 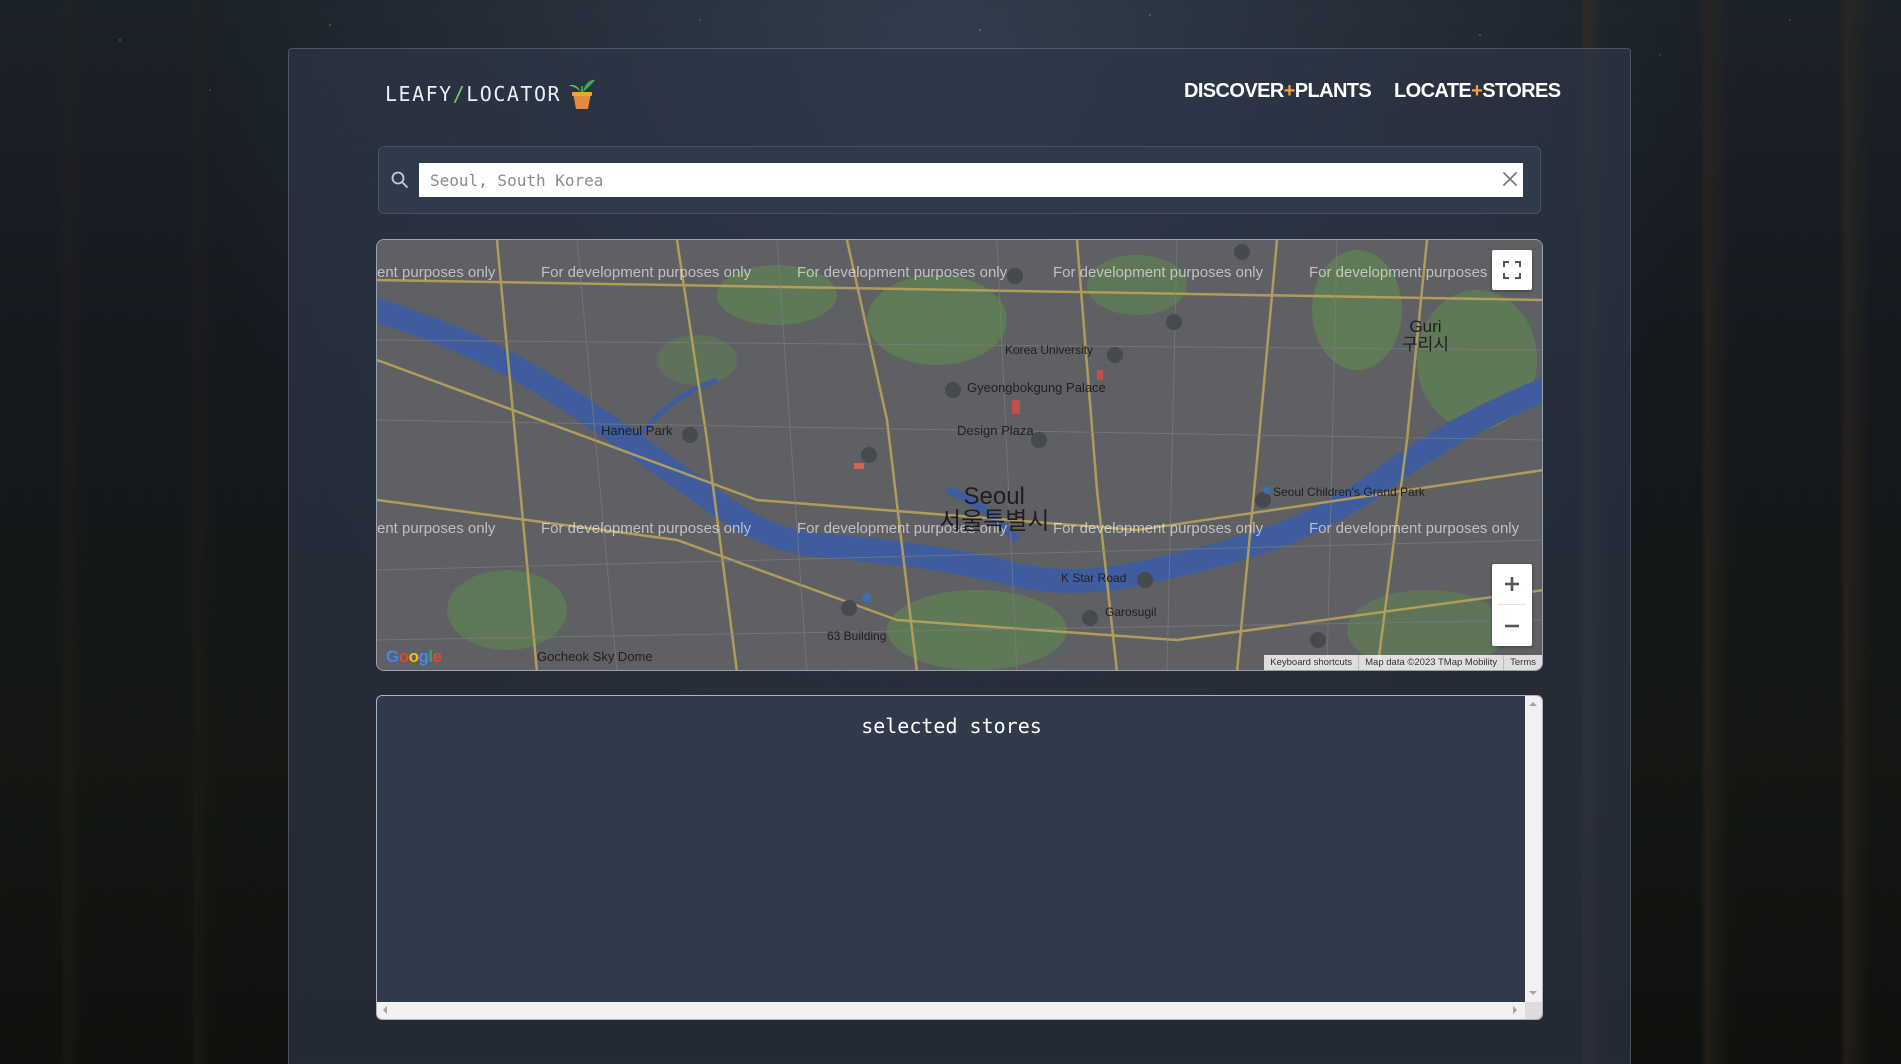 What do you see at coordinates (1425, 344) in the screenshot?
I see `map-nearby-city-kr: 구리시` at bounding box center [1425, 344].